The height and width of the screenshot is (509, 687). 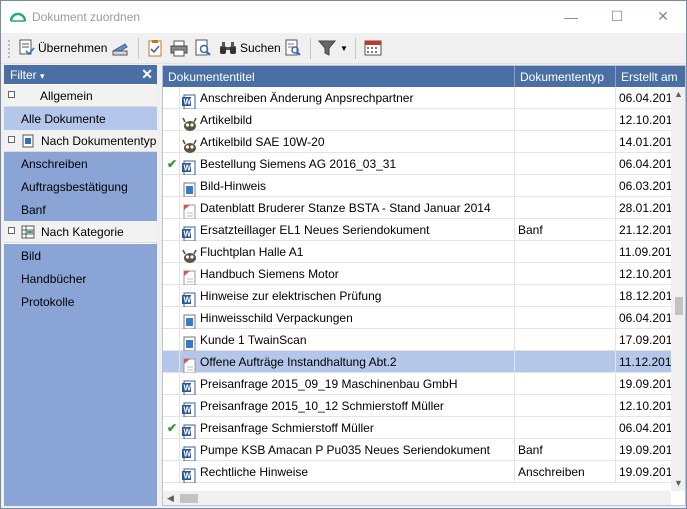 I want to click on created-cell: 17.09.201, so click(x=643, y=340).